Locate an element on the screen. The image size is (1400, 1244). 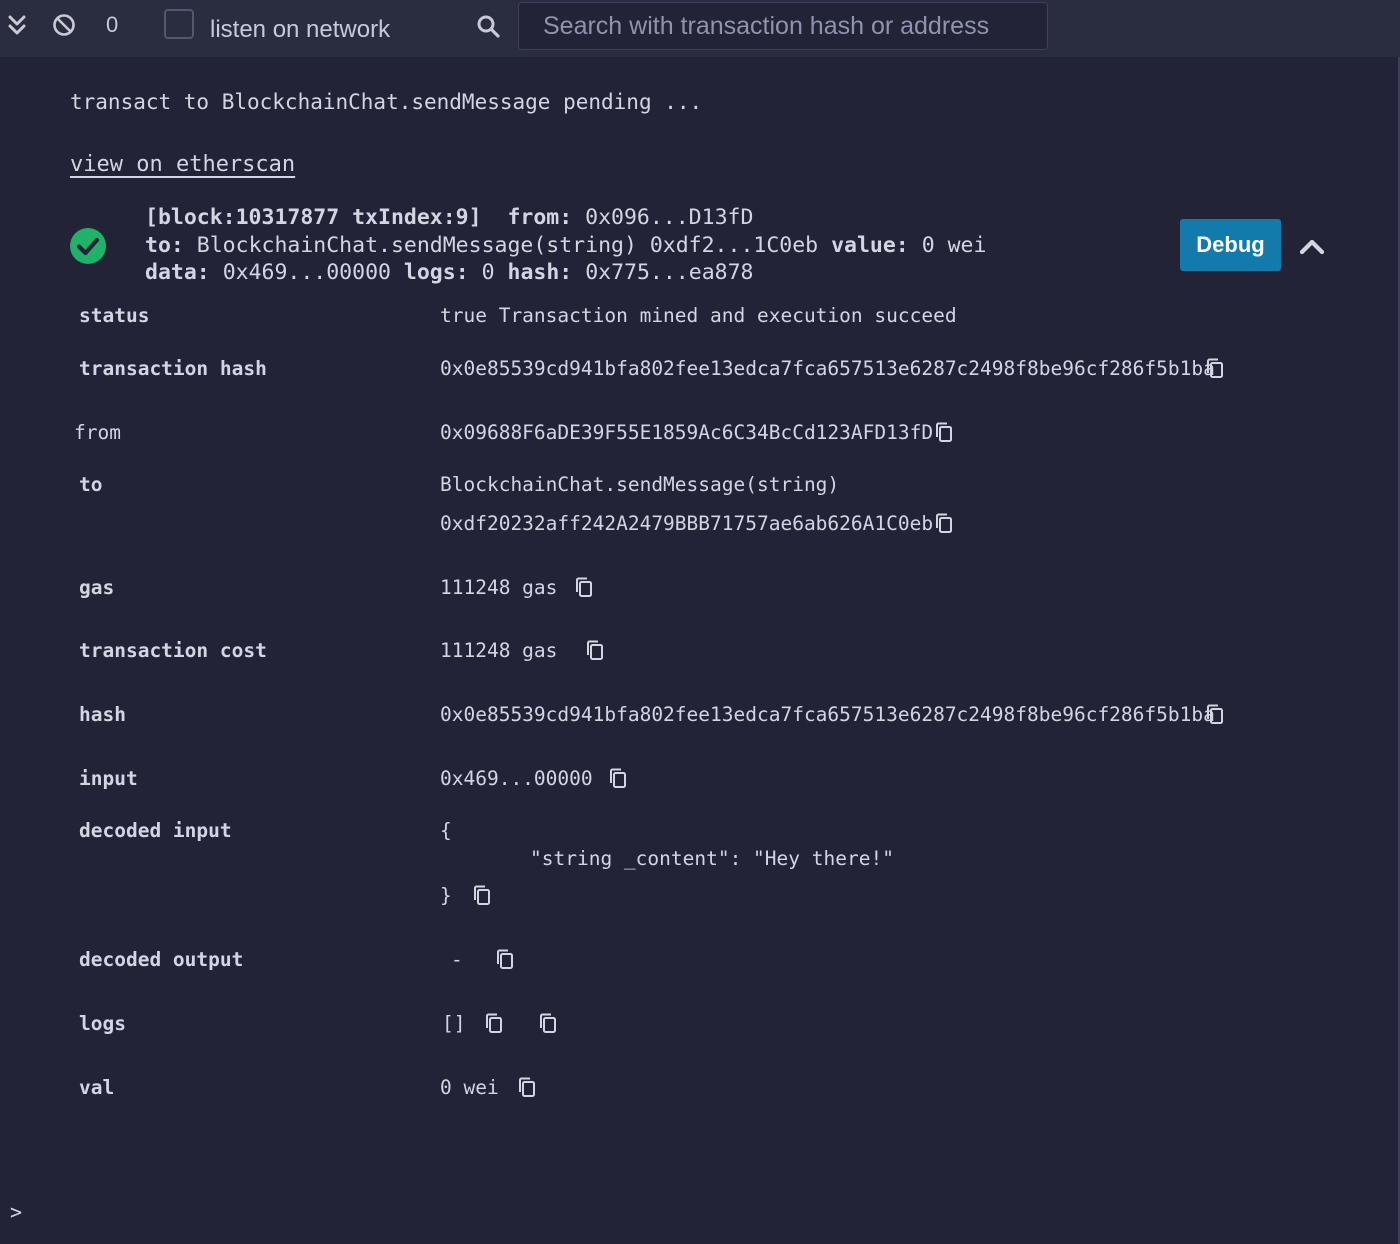
decoded-input-open-brace: { is located at coordinates (446, 830).